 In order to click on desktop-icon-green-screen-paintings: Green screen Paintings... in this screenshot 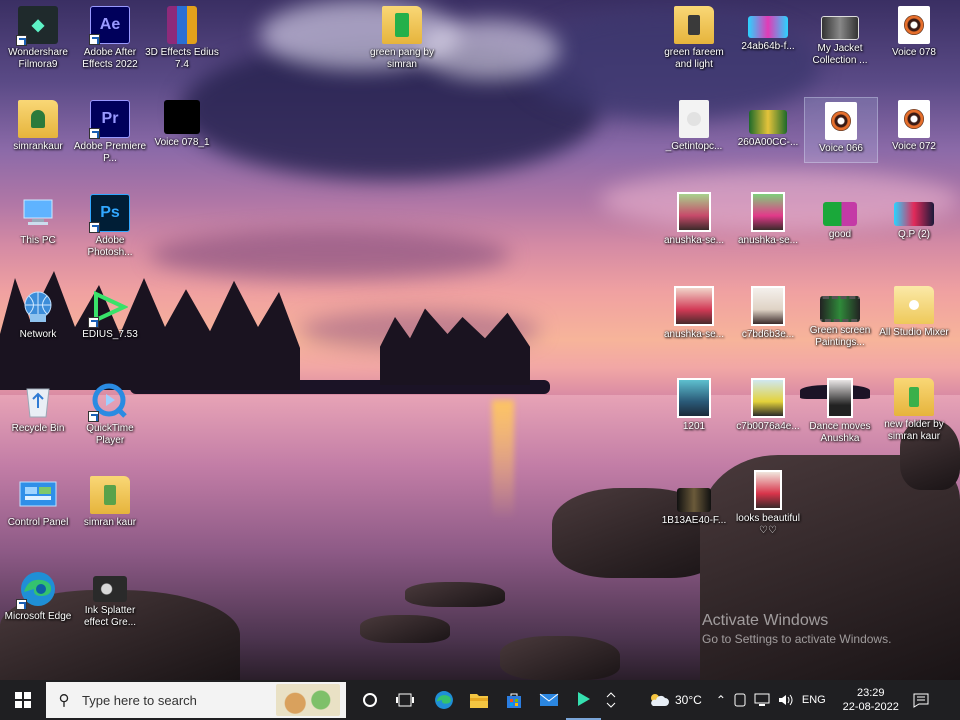, I will do `click(840, 325)`.